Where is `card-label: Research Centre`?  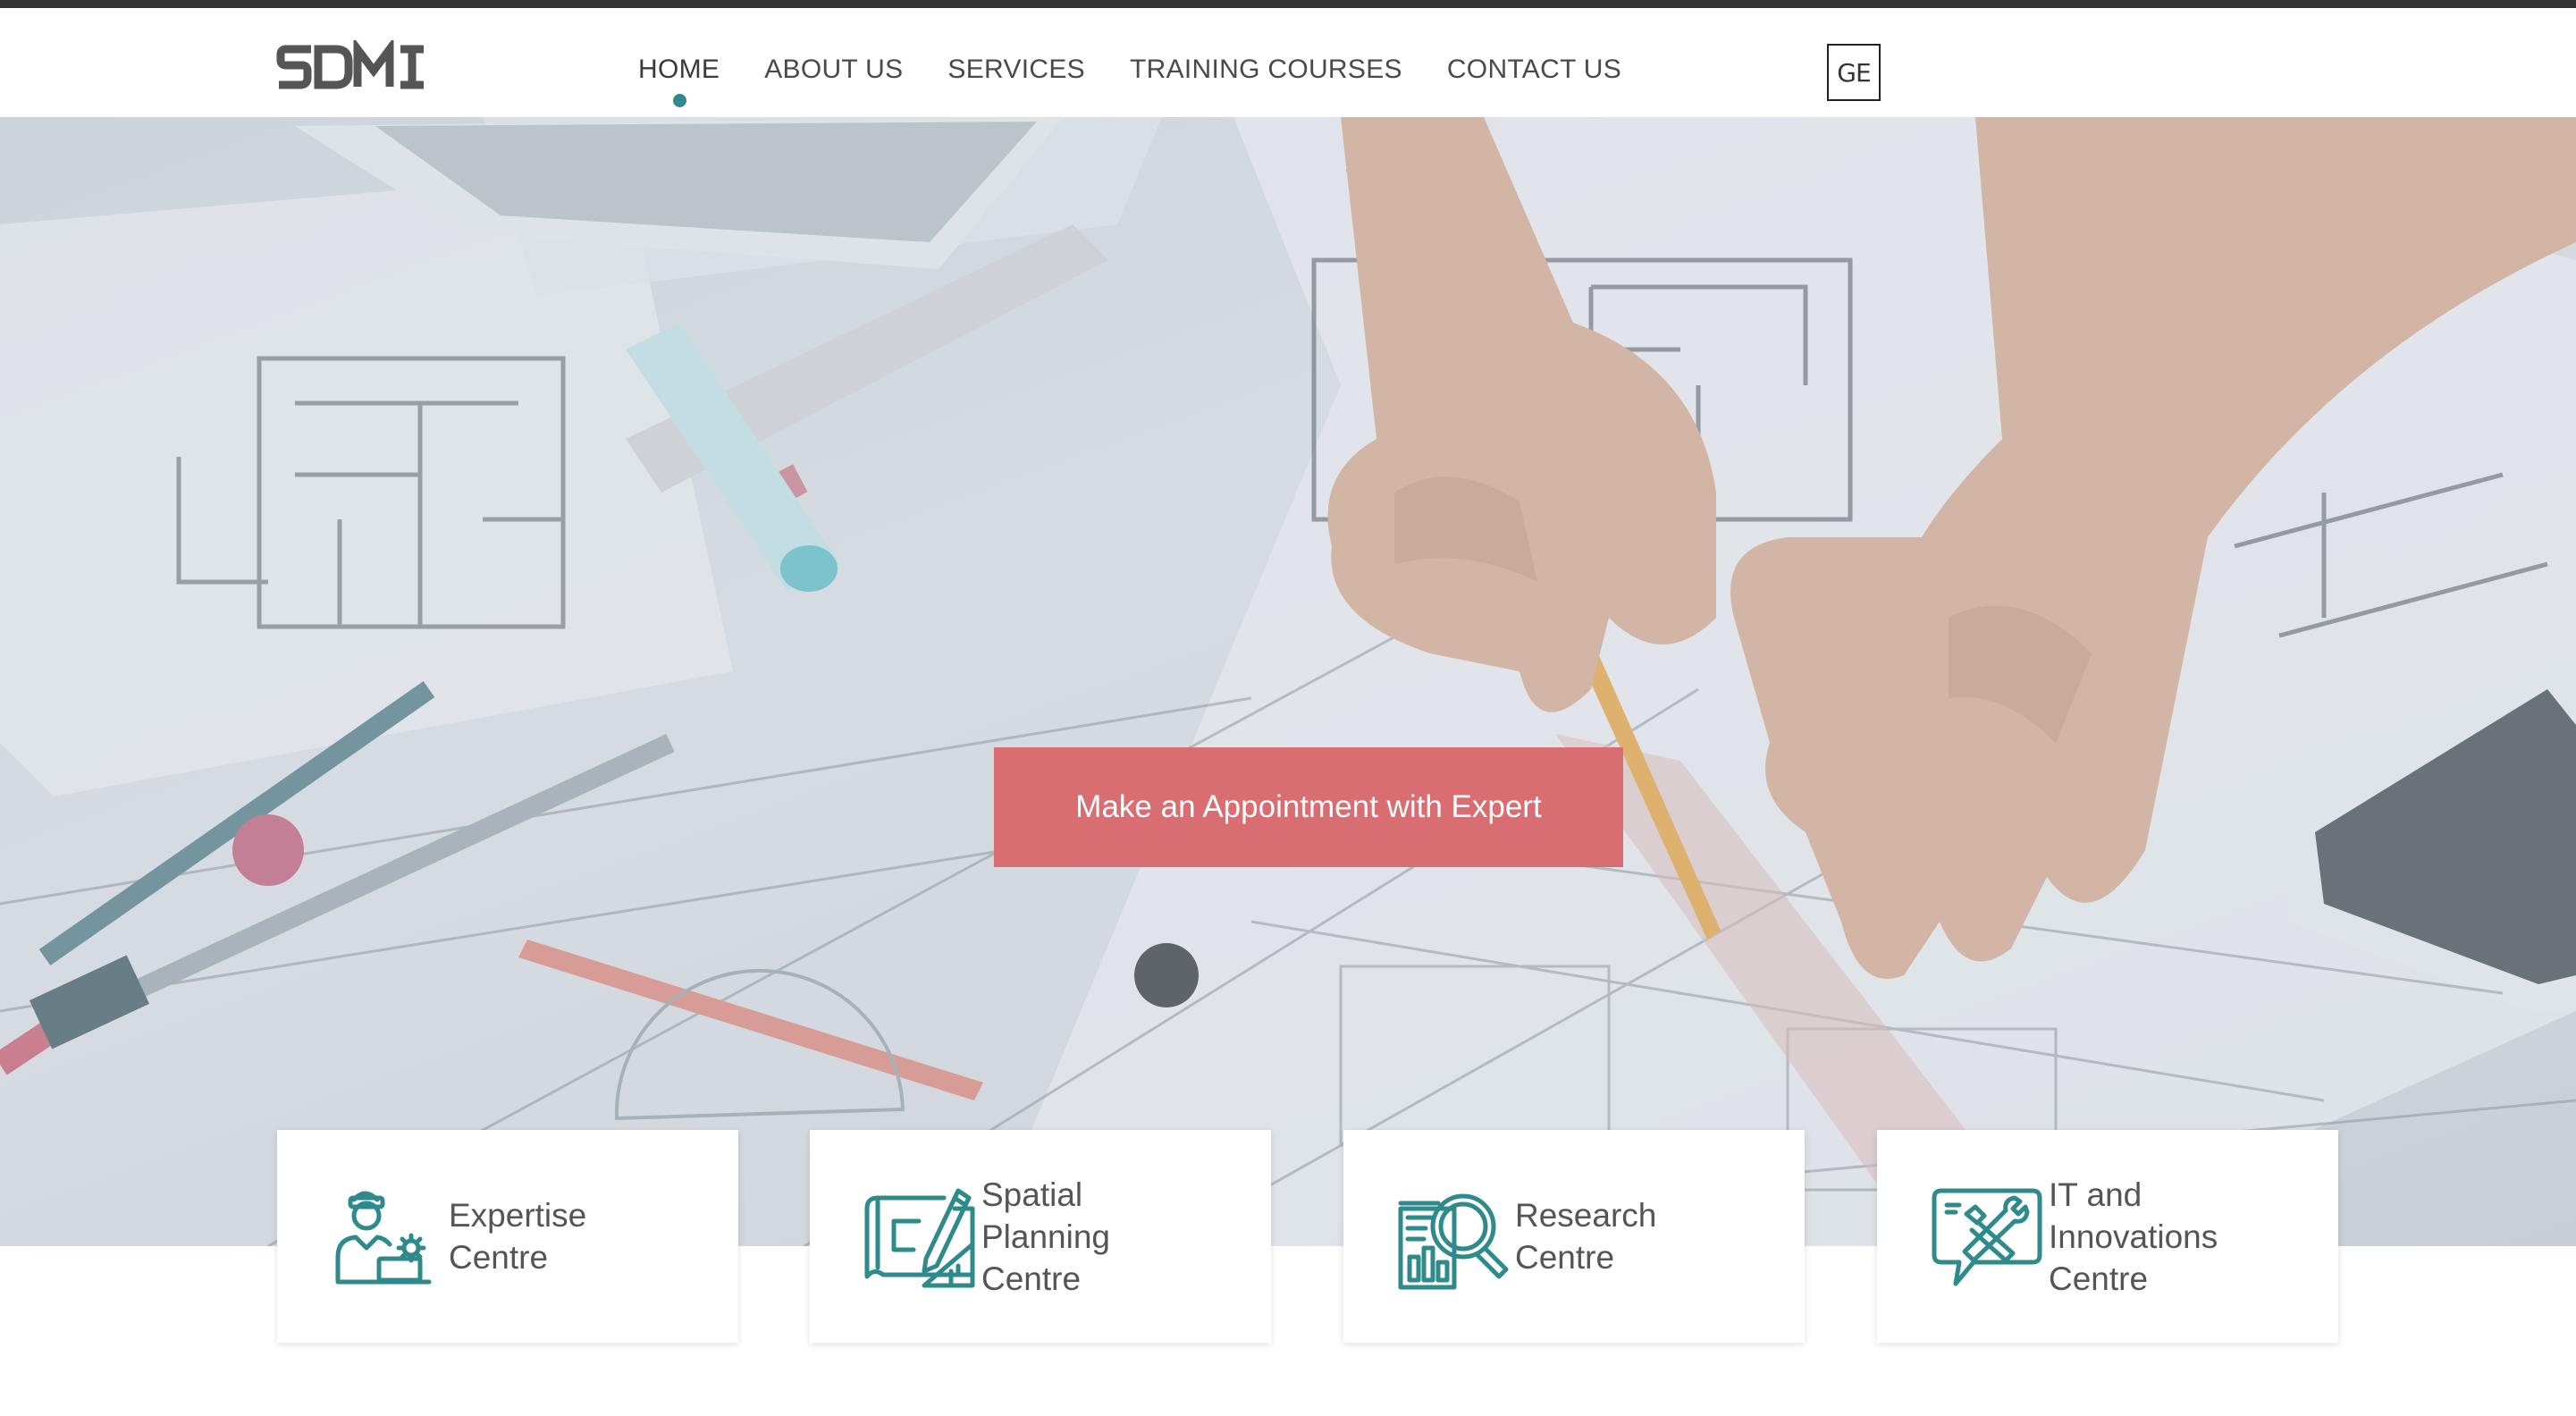 card-label: Research Centre is located at coordinates (1649, 1236).